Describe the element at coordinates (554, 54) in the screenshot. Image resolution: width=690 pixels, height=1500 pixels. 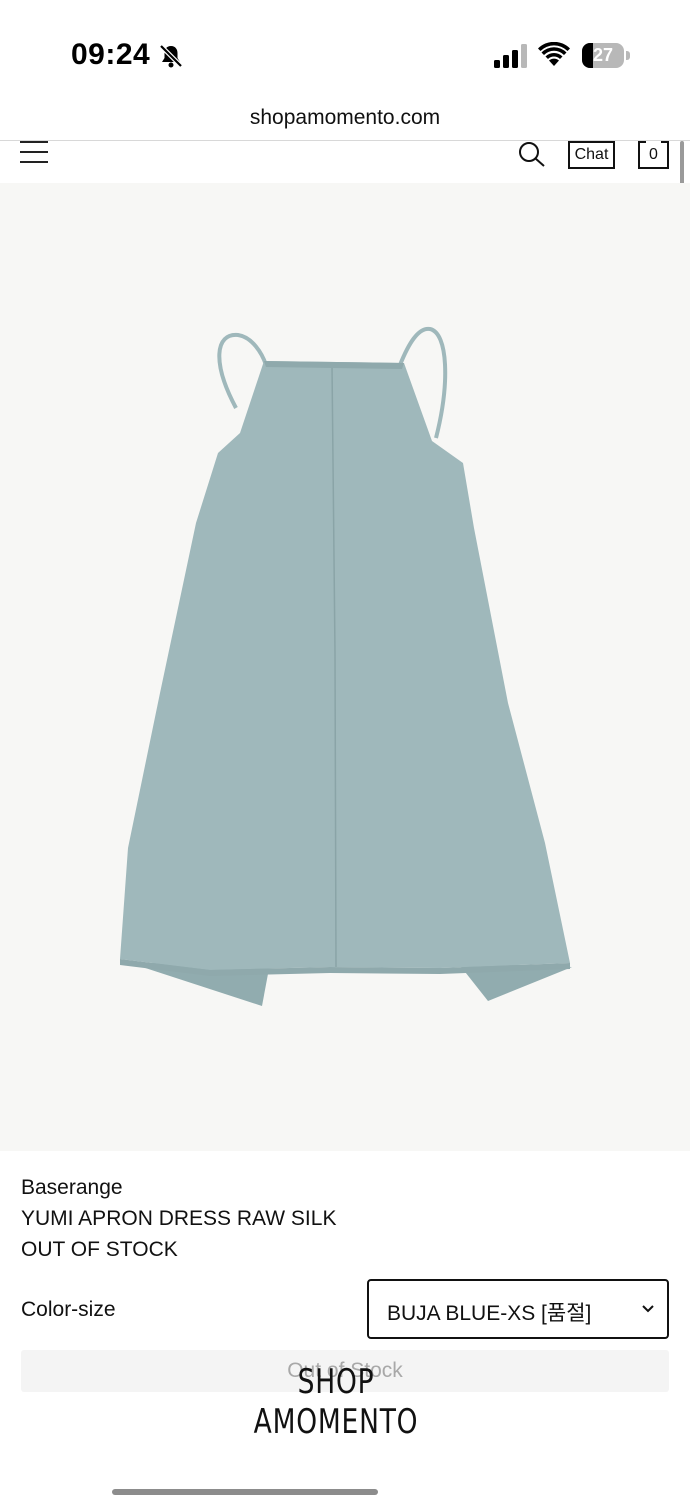
I see `wifi-icon` at that location.